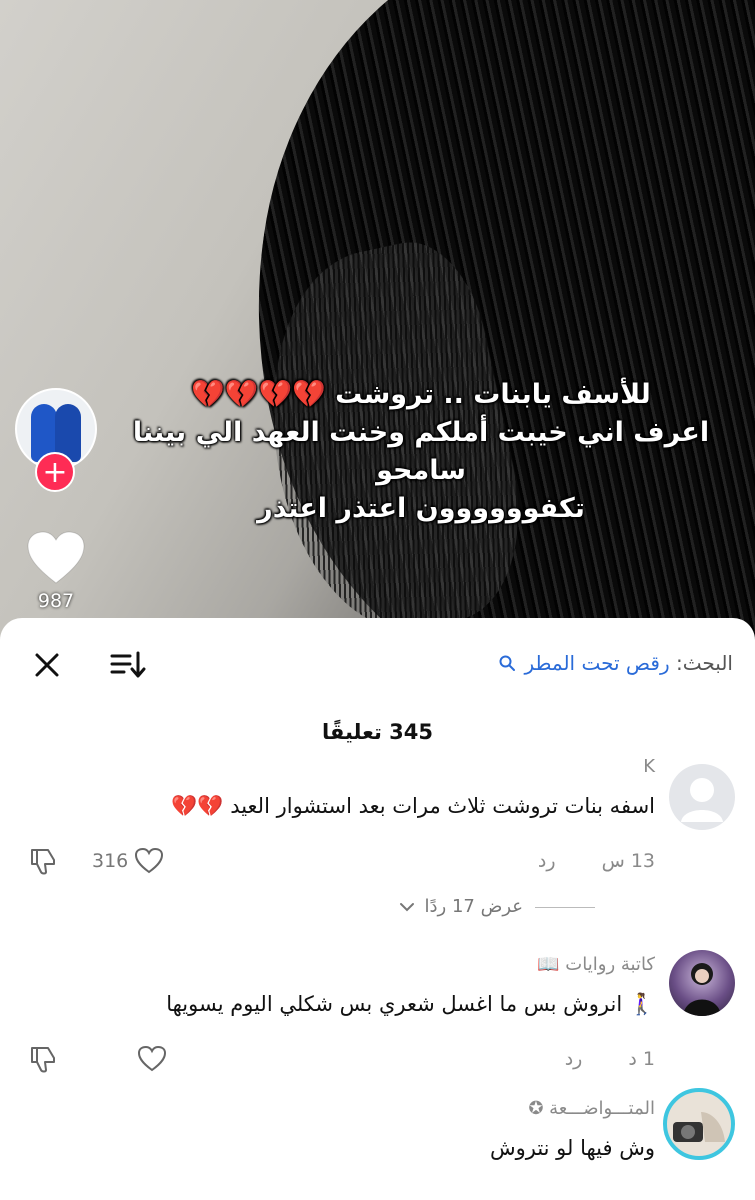  I want to click on search-suggestion: البحث: رقص تحت المطر, so click(615, 663).